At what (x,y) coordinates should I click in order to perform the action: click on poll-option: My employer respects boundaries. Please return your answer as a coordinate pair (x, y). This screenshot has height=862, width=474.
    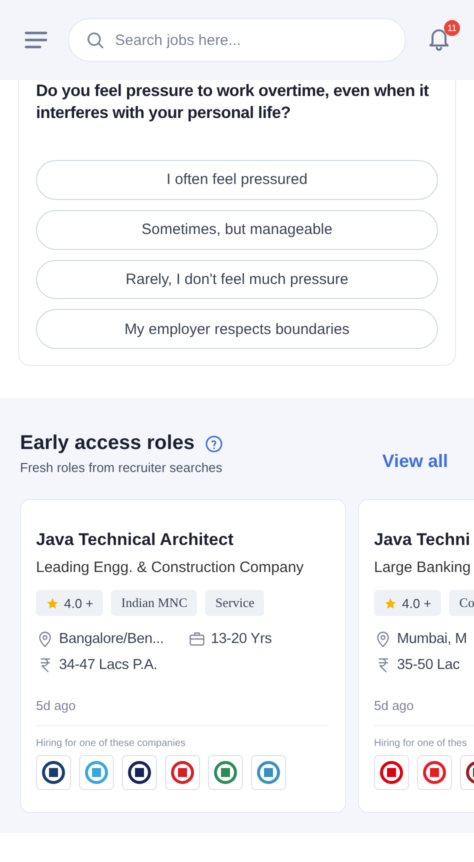
    Looking at the image, I should click on (237, 329).